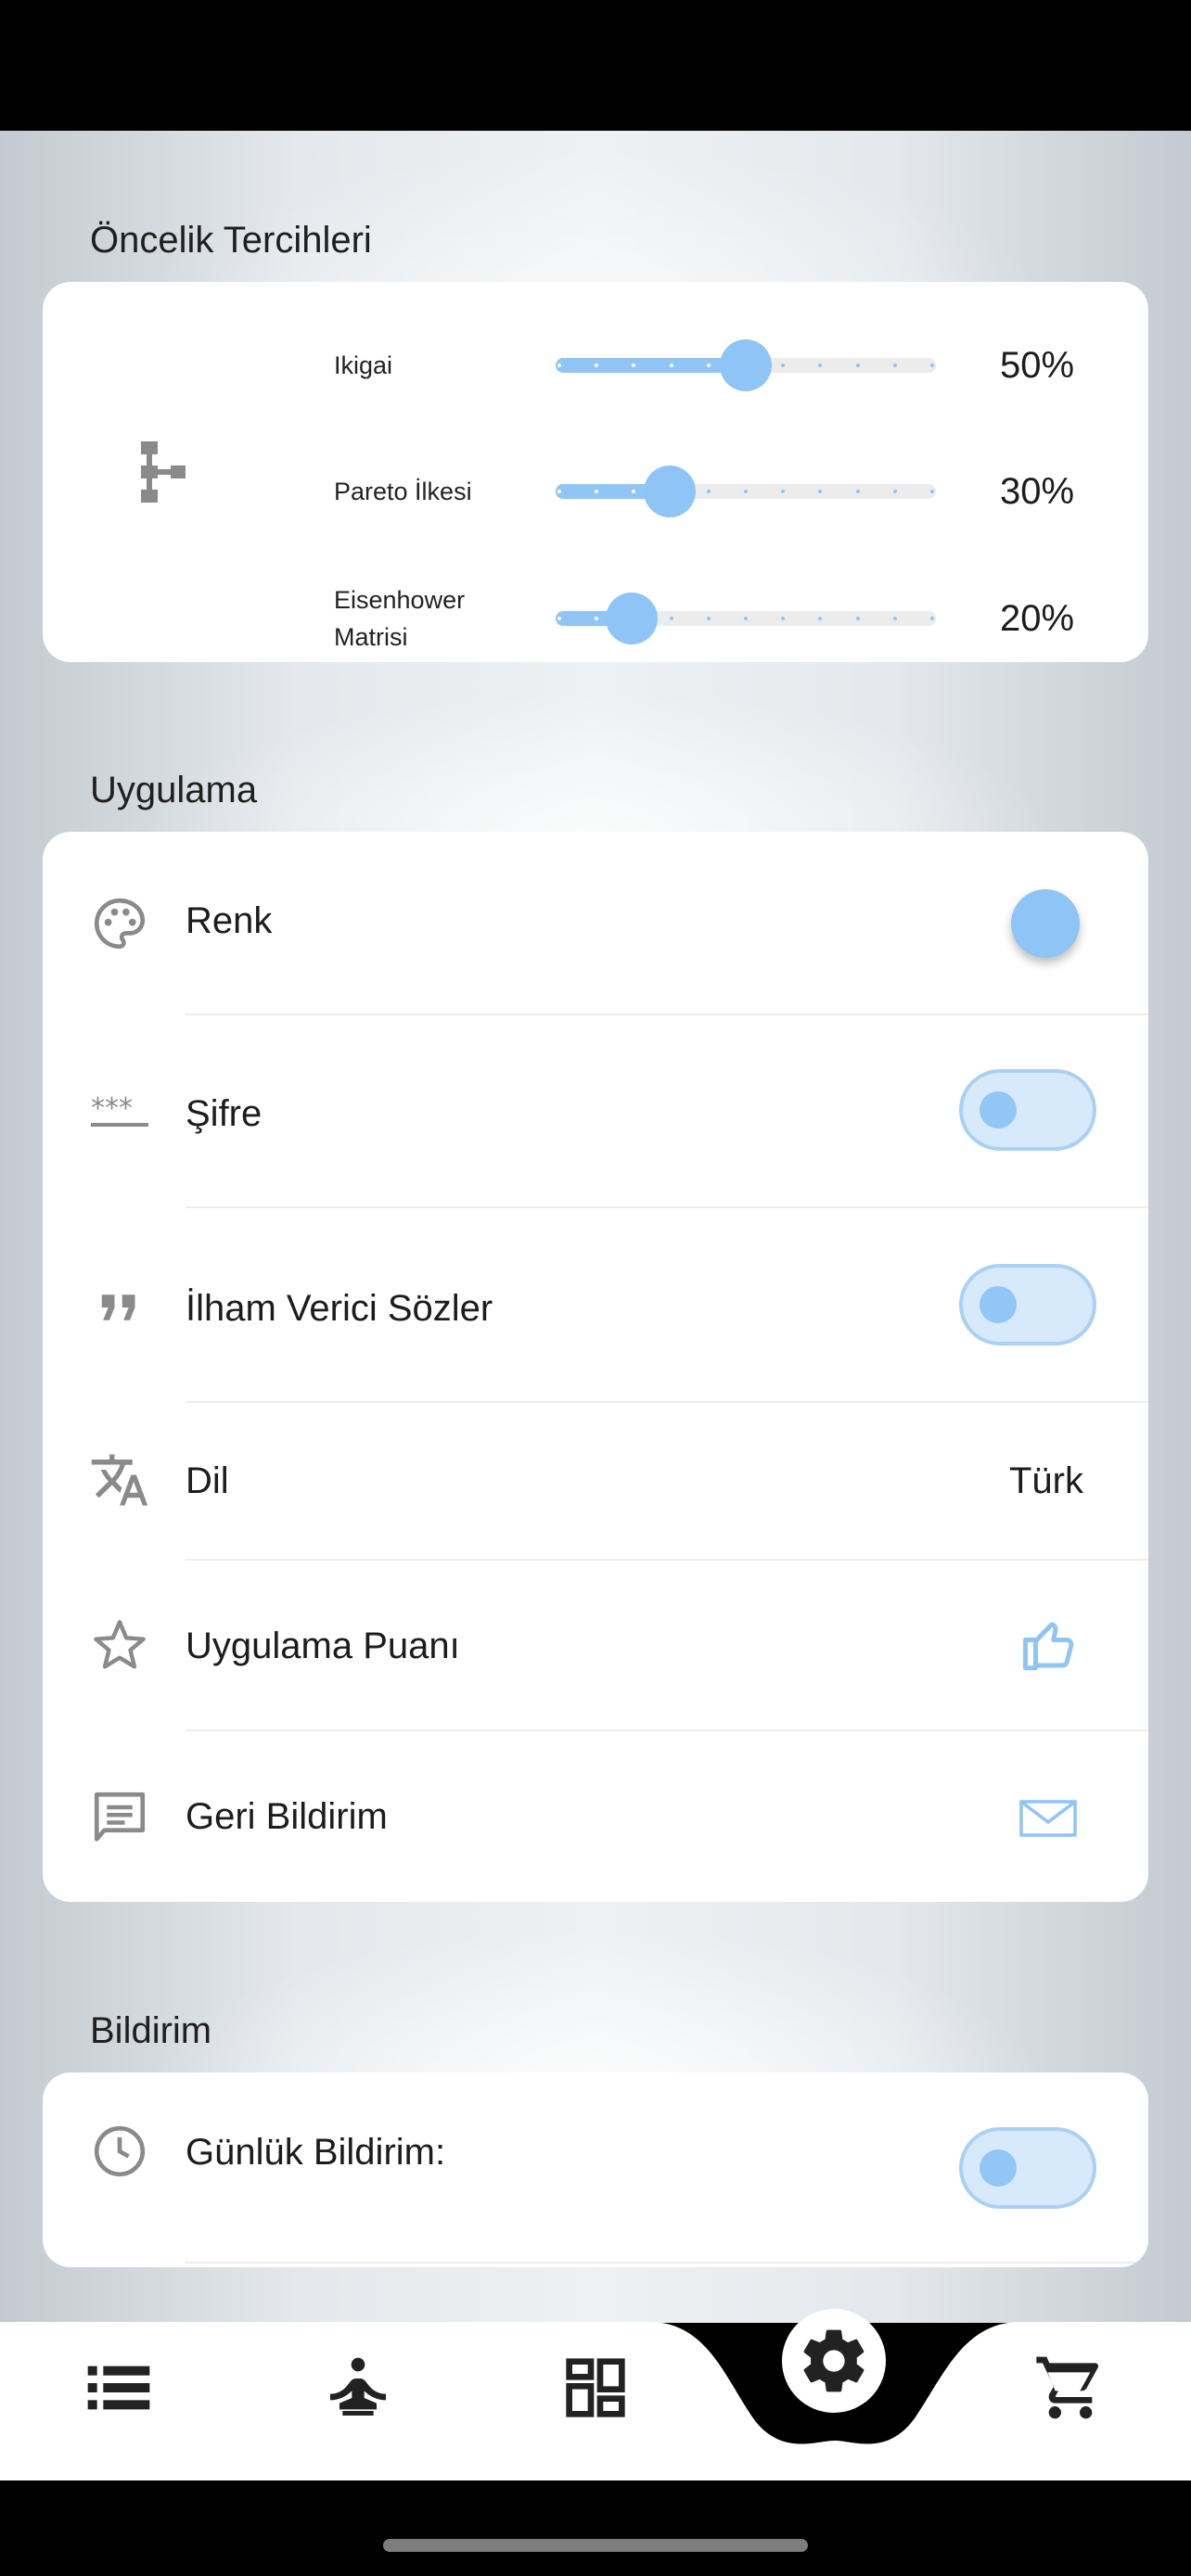 The height and width of the screenshot is (2576, 1191). What do you see at coordinates (231, 241) in the screenshot?
I see `priority-section-title: Öncelik Tercihleri` at bounding box center [231, 241].